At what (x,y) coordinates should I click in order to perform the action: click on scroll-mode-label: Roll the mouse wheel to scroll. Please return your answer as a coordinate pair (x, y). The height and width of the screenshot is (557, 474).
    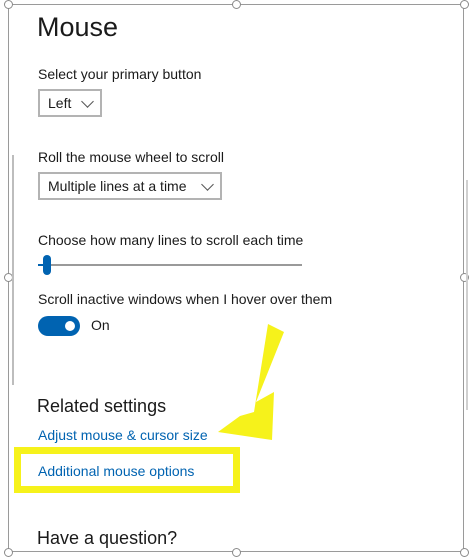
    Looking at the image, I should click on (131, 157).